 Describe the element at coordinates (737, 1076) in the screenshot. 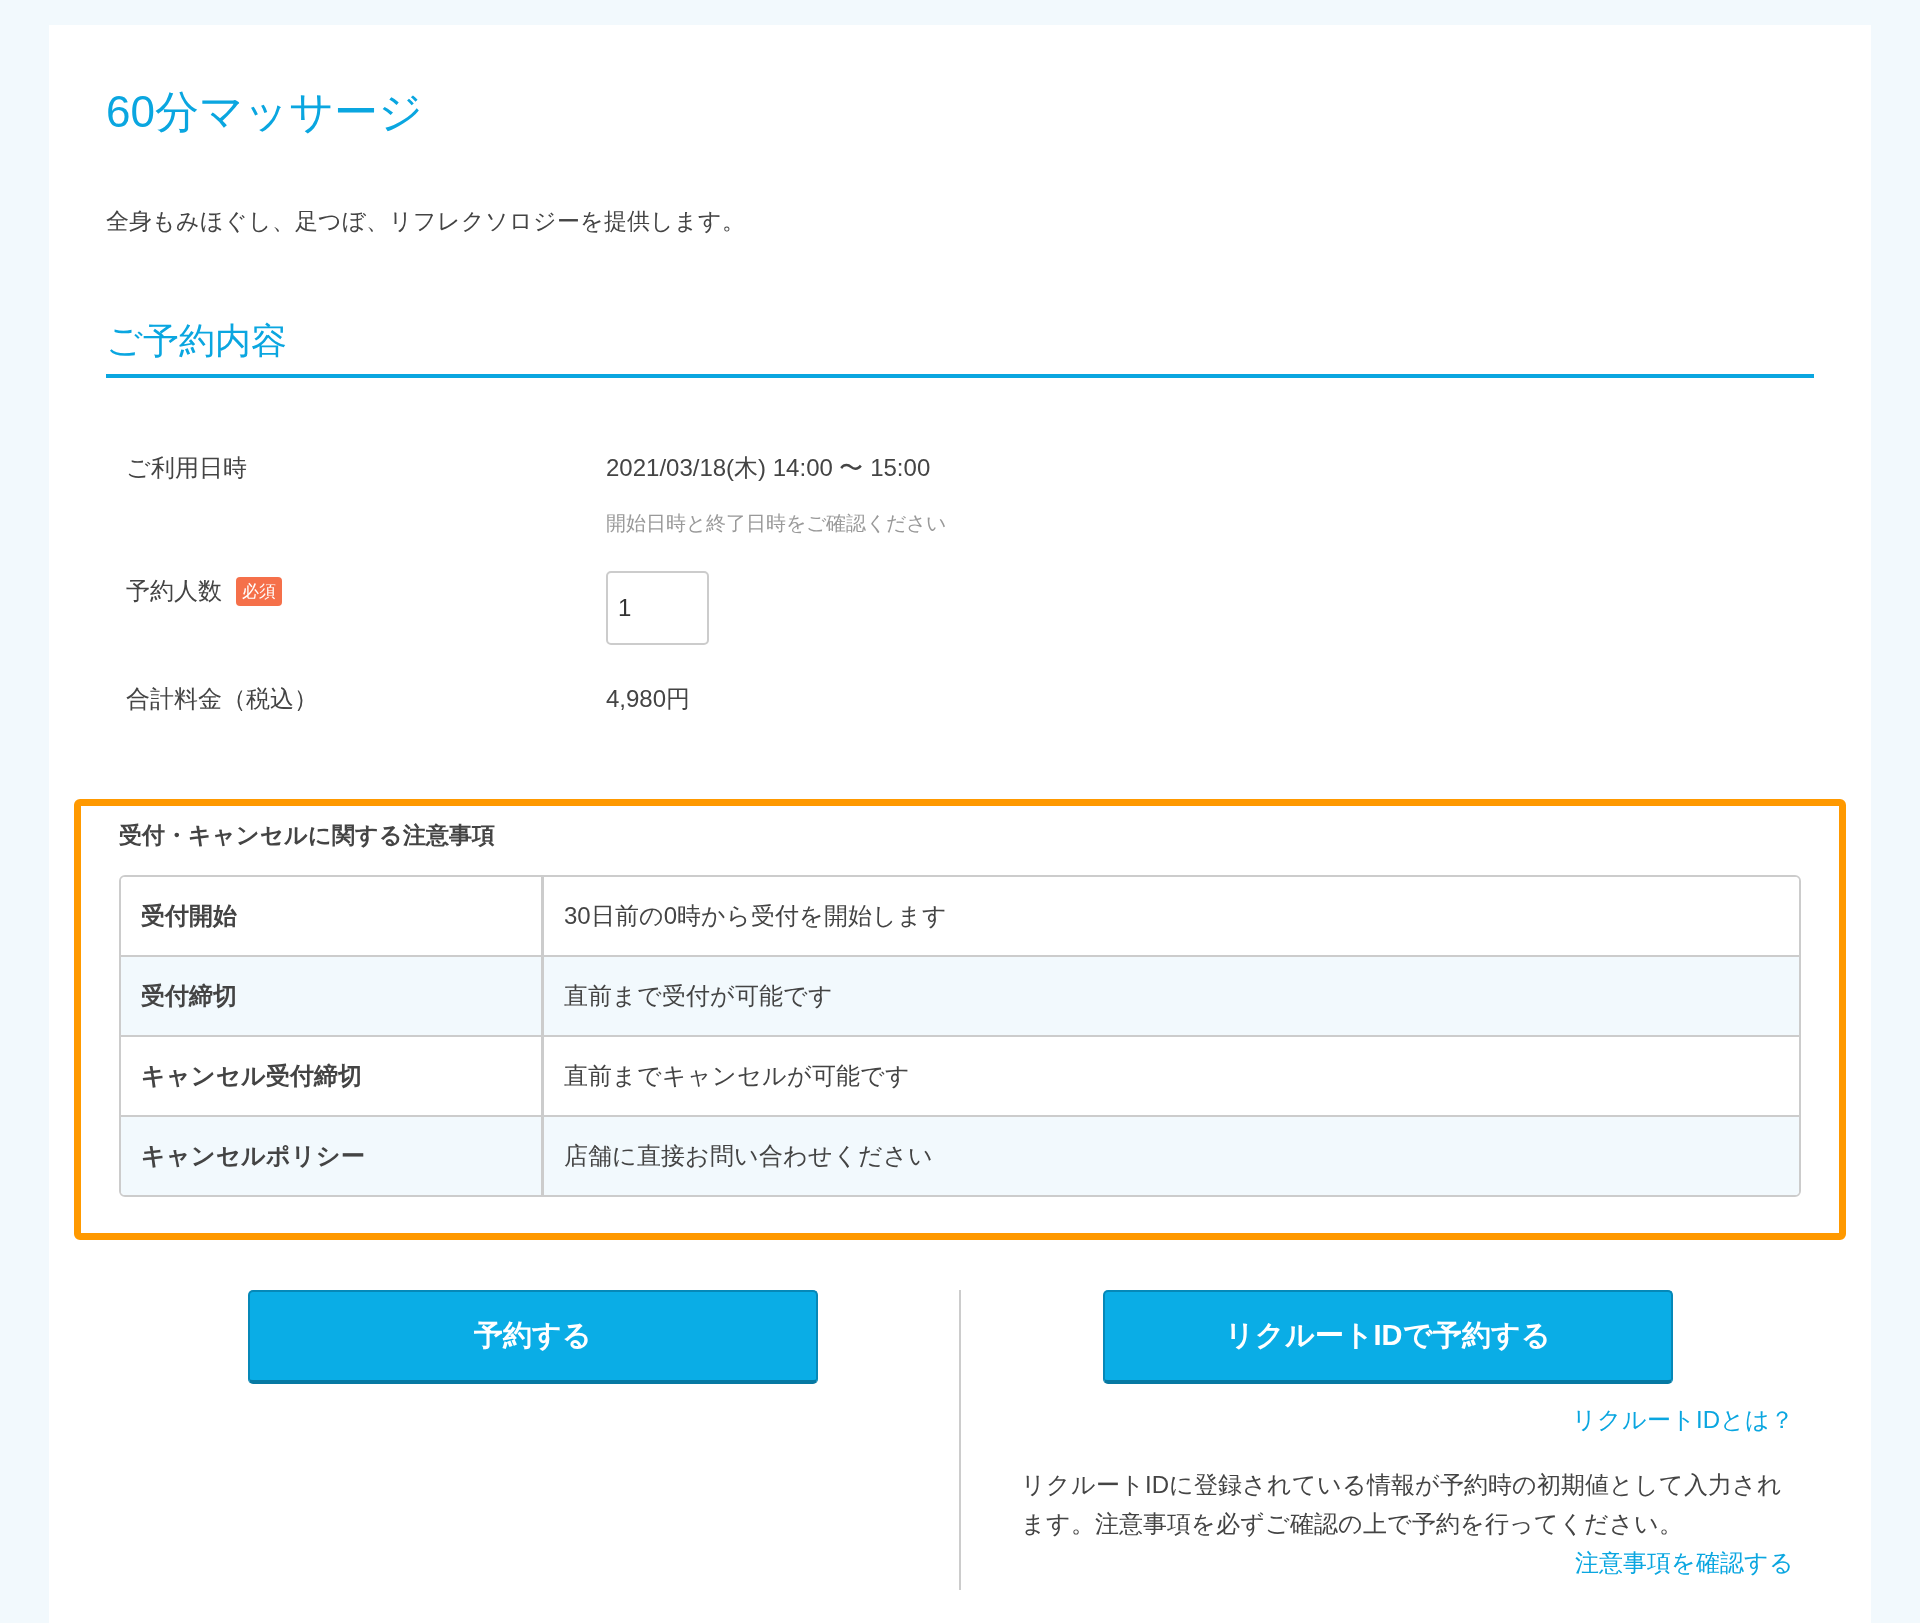

I see `table-cell-text: 直前までキャンセルが可能です` at that location.